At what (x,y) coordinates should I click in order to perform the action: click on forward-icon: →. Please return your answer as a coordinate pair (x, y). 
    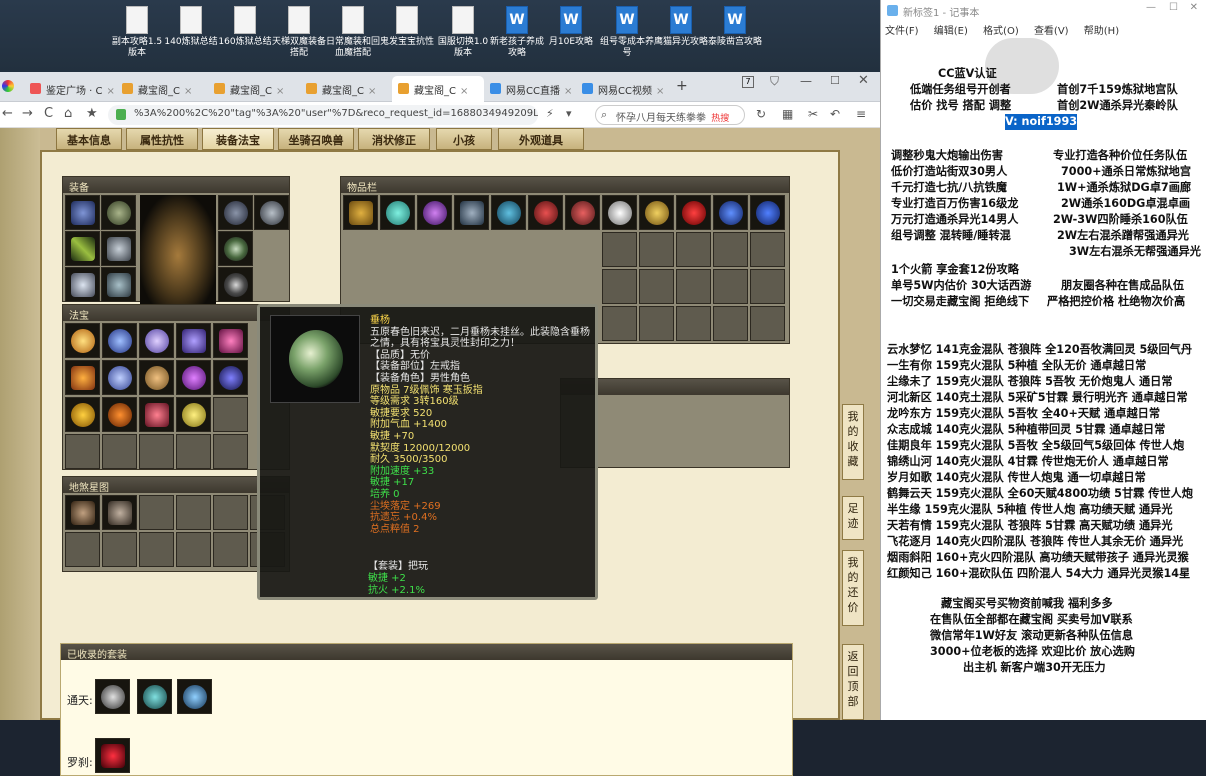
    Looking at the image, I should click on (27, 114).